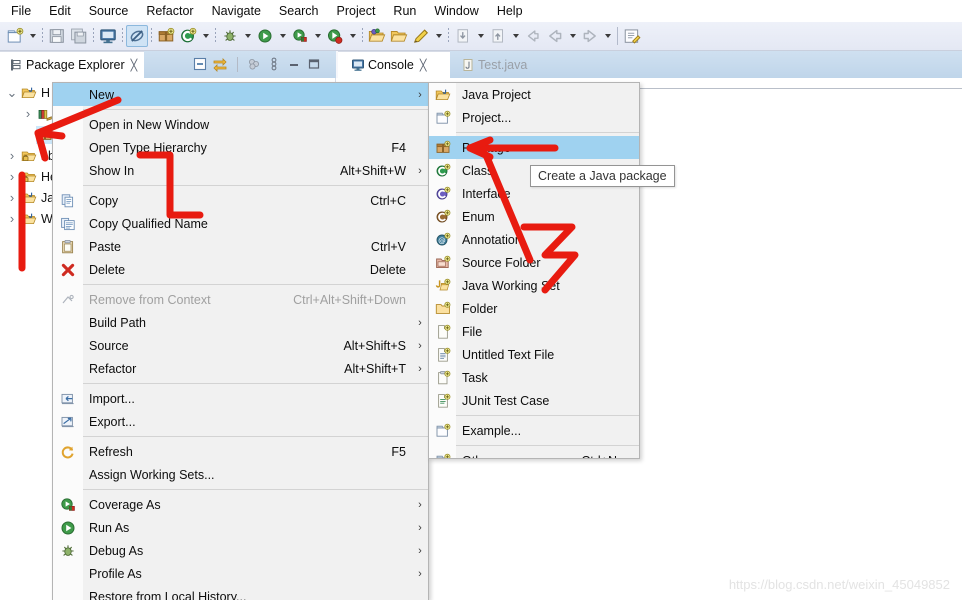 The height and width of the screenshot is (600, 962). Describe the element at coordinates (240, 345) in the screenshot. I see `menu-item-source: Source Alt+Shift+S ›` at that location.